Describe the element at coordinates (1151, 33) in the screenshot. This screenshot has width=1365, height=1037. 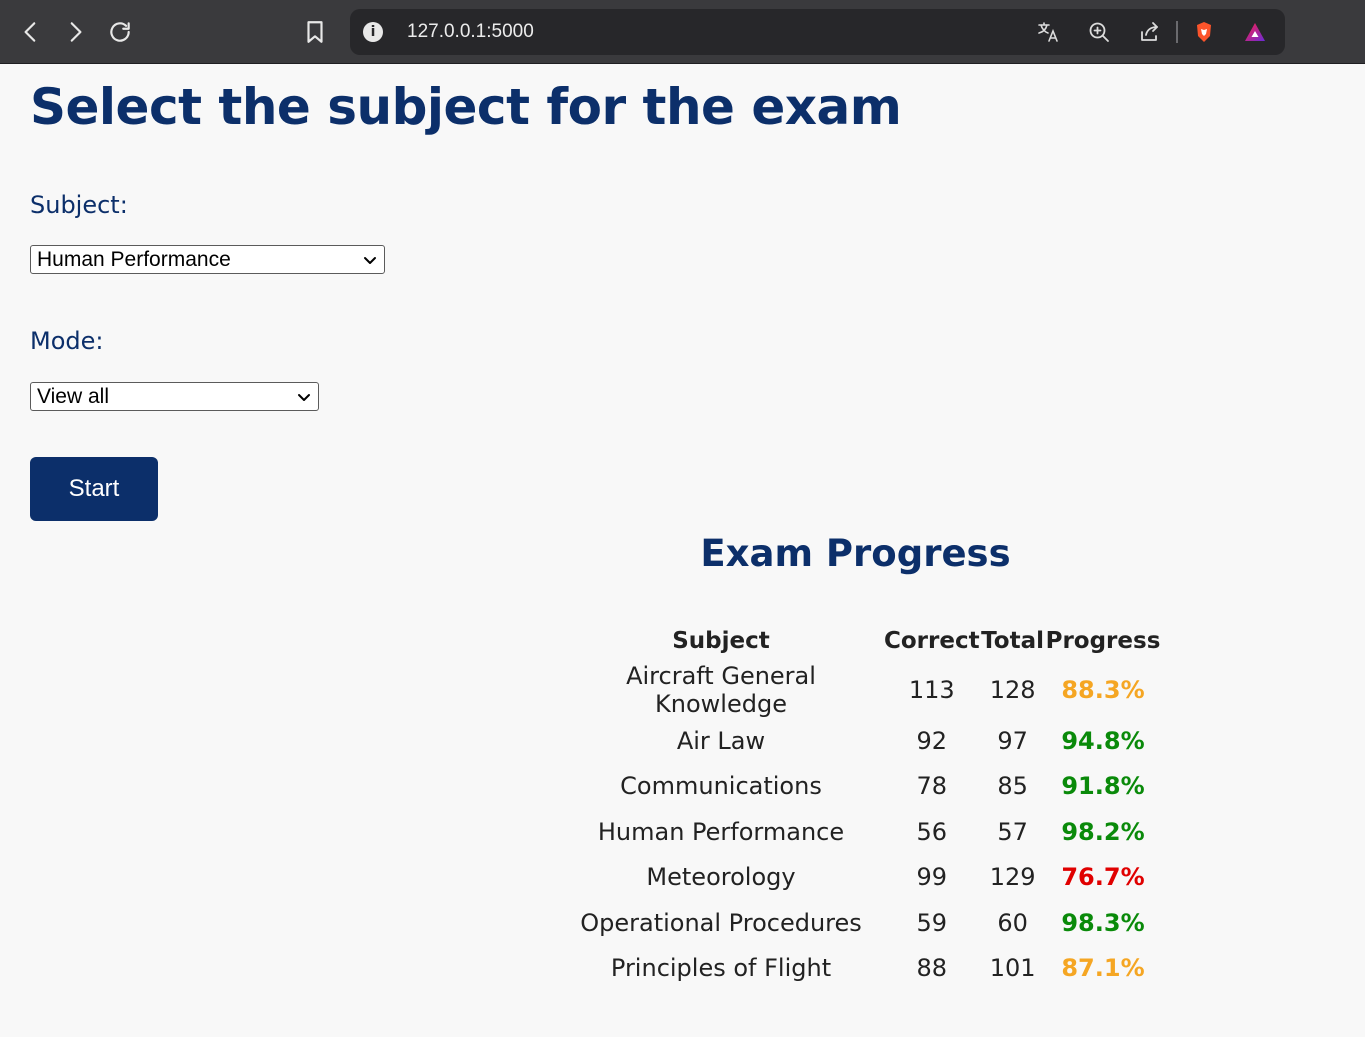
I see `share-icon` at that location.